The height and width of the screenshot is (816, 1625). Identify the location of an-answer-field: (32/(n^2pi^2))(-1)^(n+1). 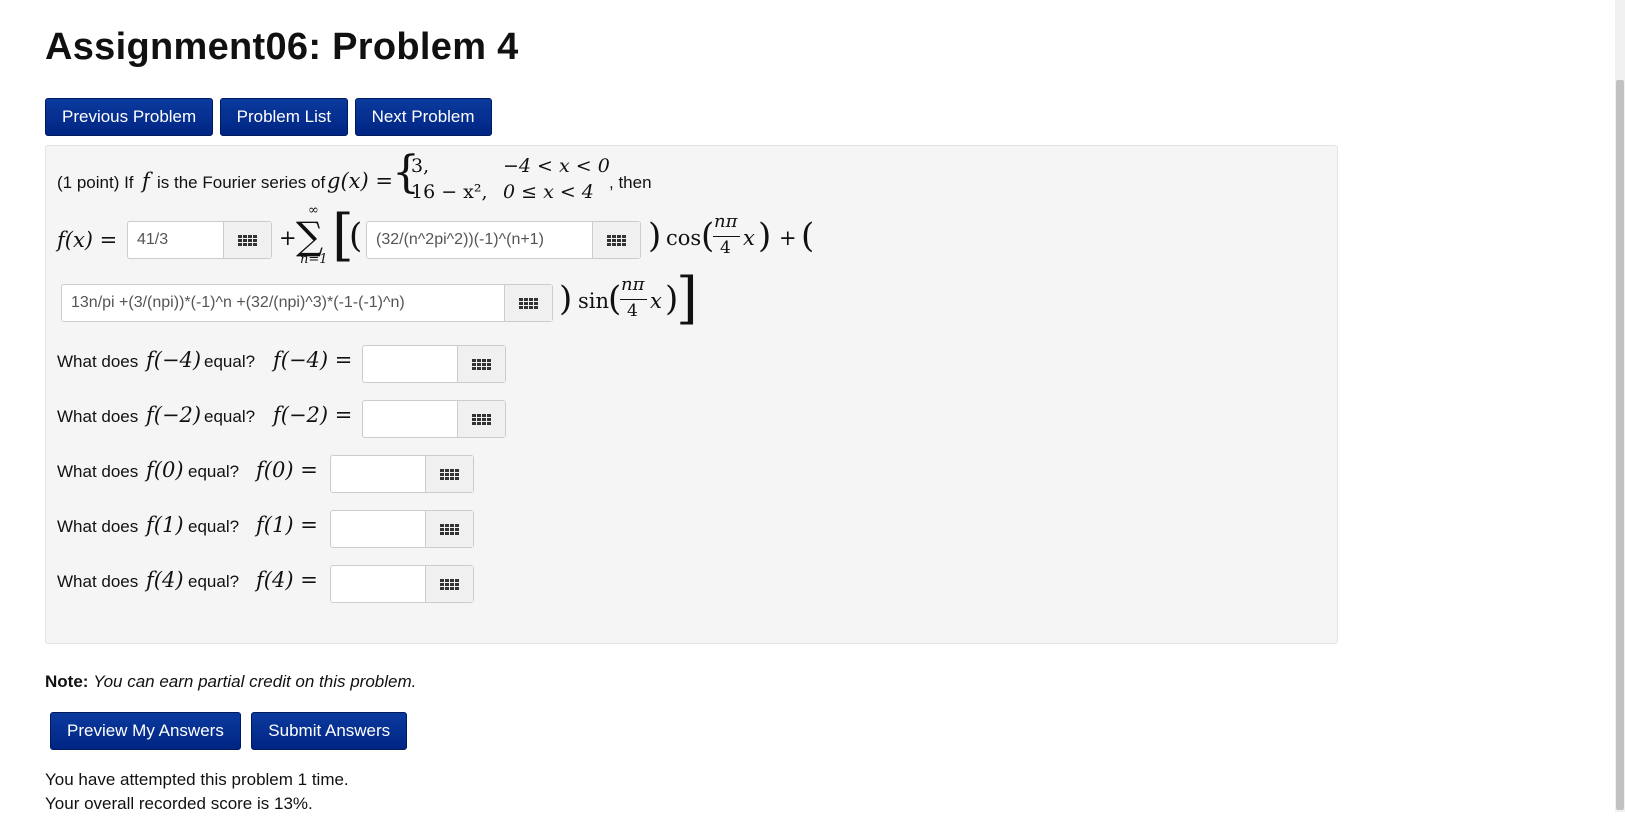
(503, 240).